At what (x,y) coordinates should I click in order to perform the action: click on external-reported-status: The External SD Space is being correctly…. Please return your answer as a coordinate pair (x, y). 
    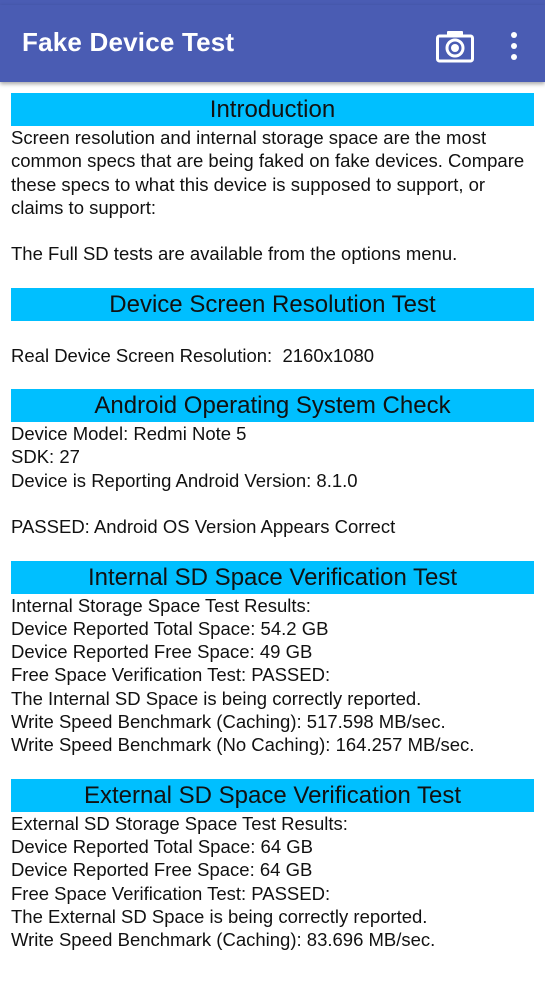
    Looking at the image, I should click on (219, 916).